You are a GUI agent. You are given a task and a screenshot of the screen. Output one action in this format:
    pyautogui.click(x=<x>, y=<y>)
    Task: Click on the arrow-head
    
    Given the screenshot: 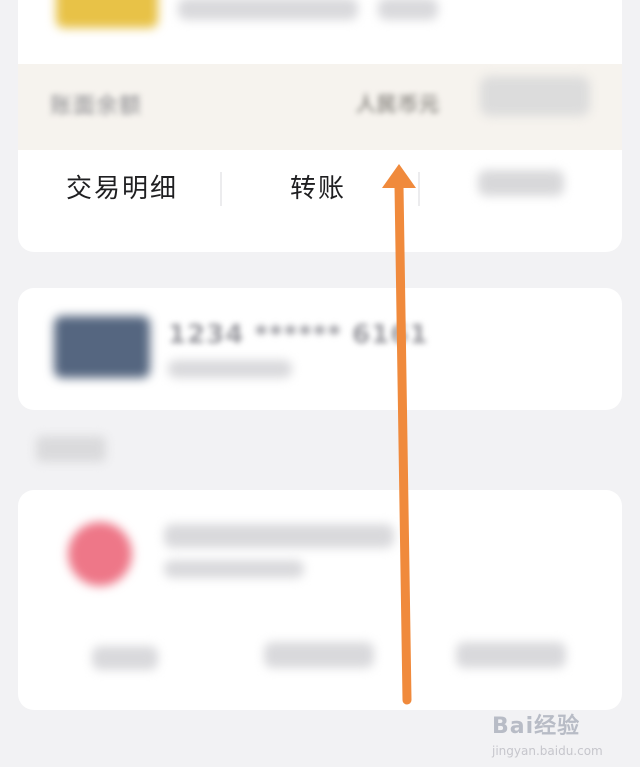 What is the action you would take?
    pyautogui.click(x=399, y=176)
    